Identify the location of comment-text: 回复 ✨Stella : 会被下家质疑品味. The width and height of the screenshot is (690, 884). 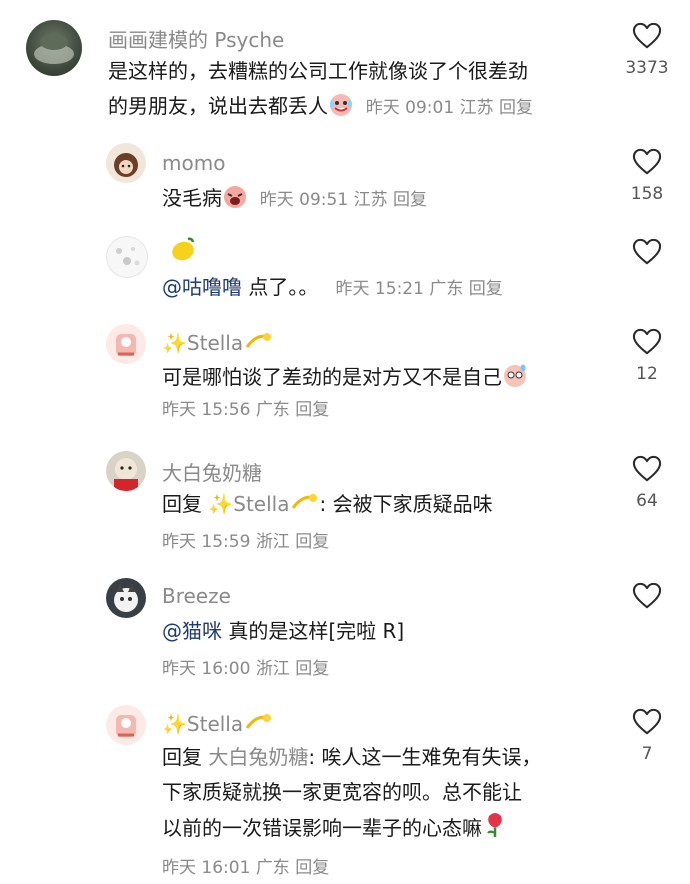
(327, 506).